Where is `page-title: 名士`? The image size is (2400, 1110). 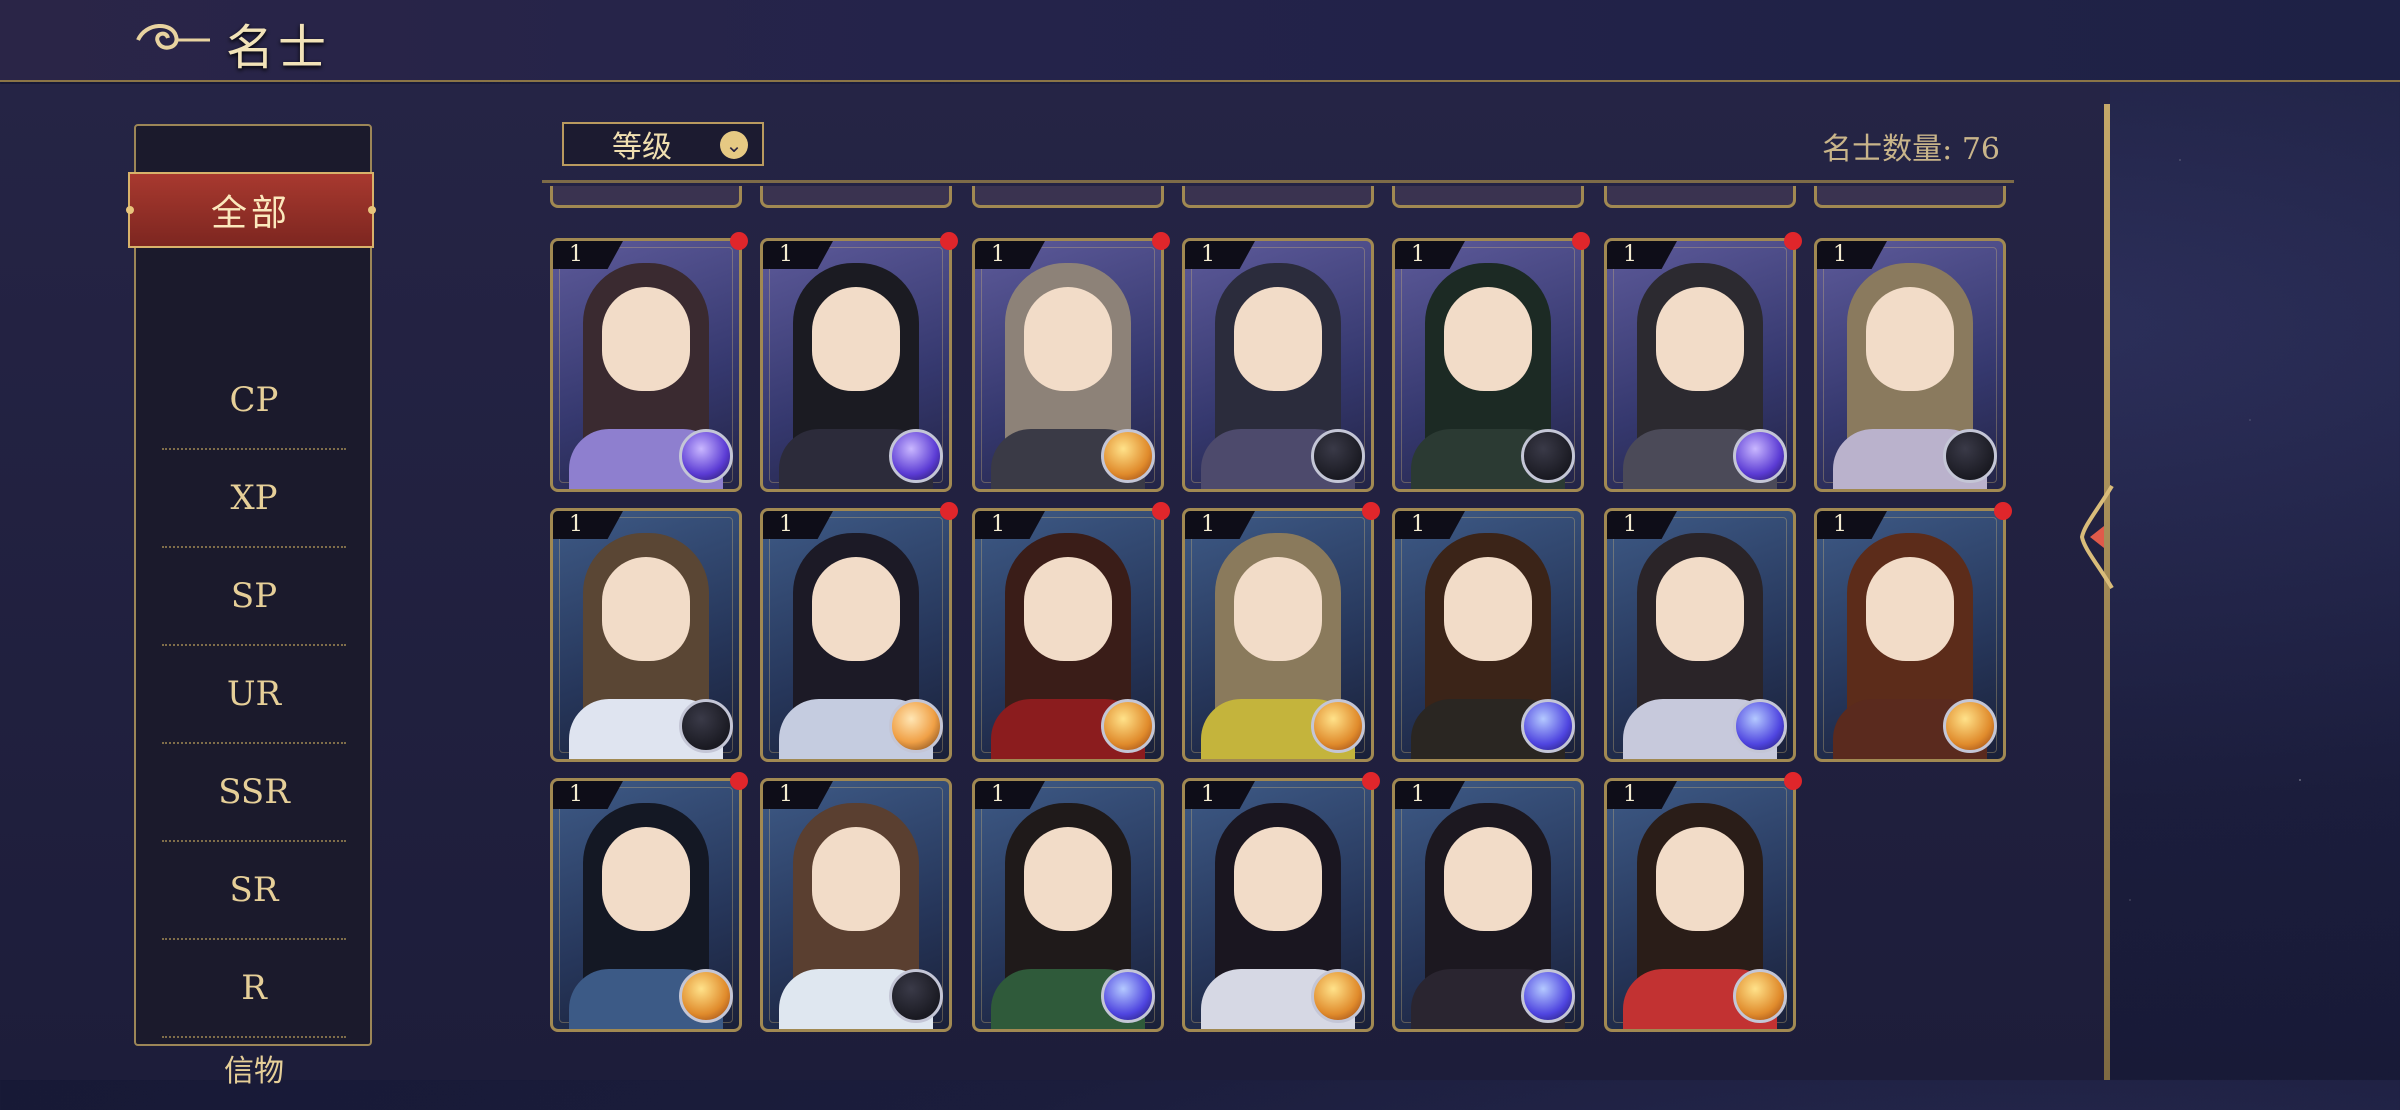 page-title: 名士 is located at coordinates (278, 48).